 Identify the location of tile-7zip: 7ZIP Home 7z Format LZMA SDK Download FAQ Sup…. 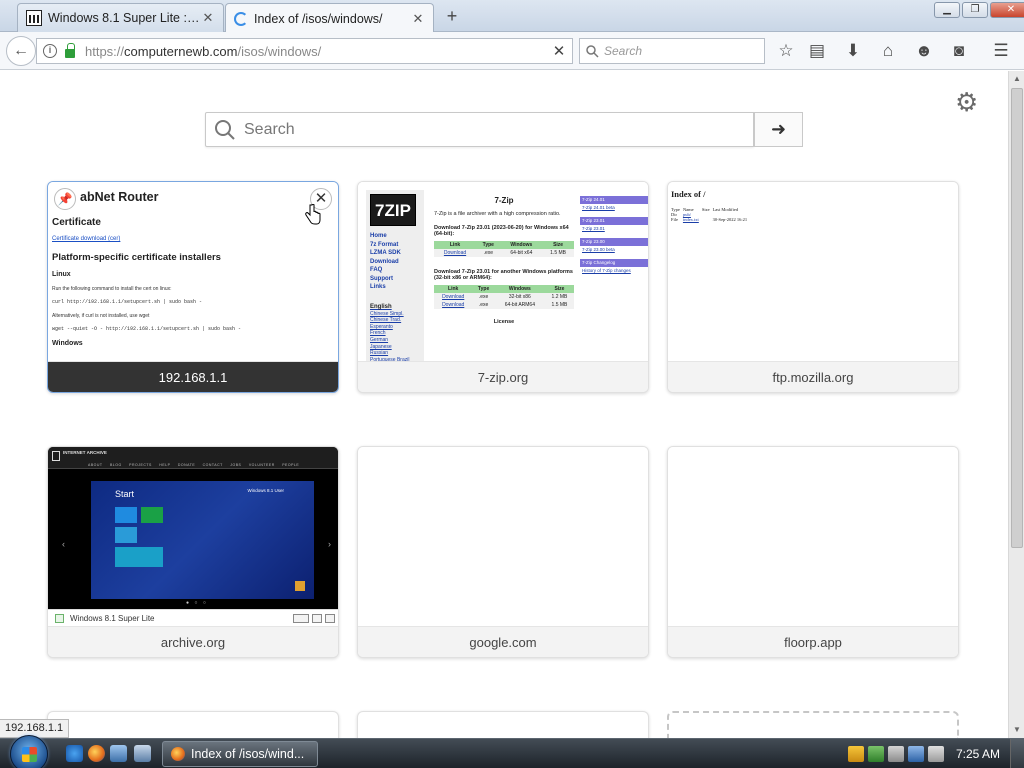
(503, 287).